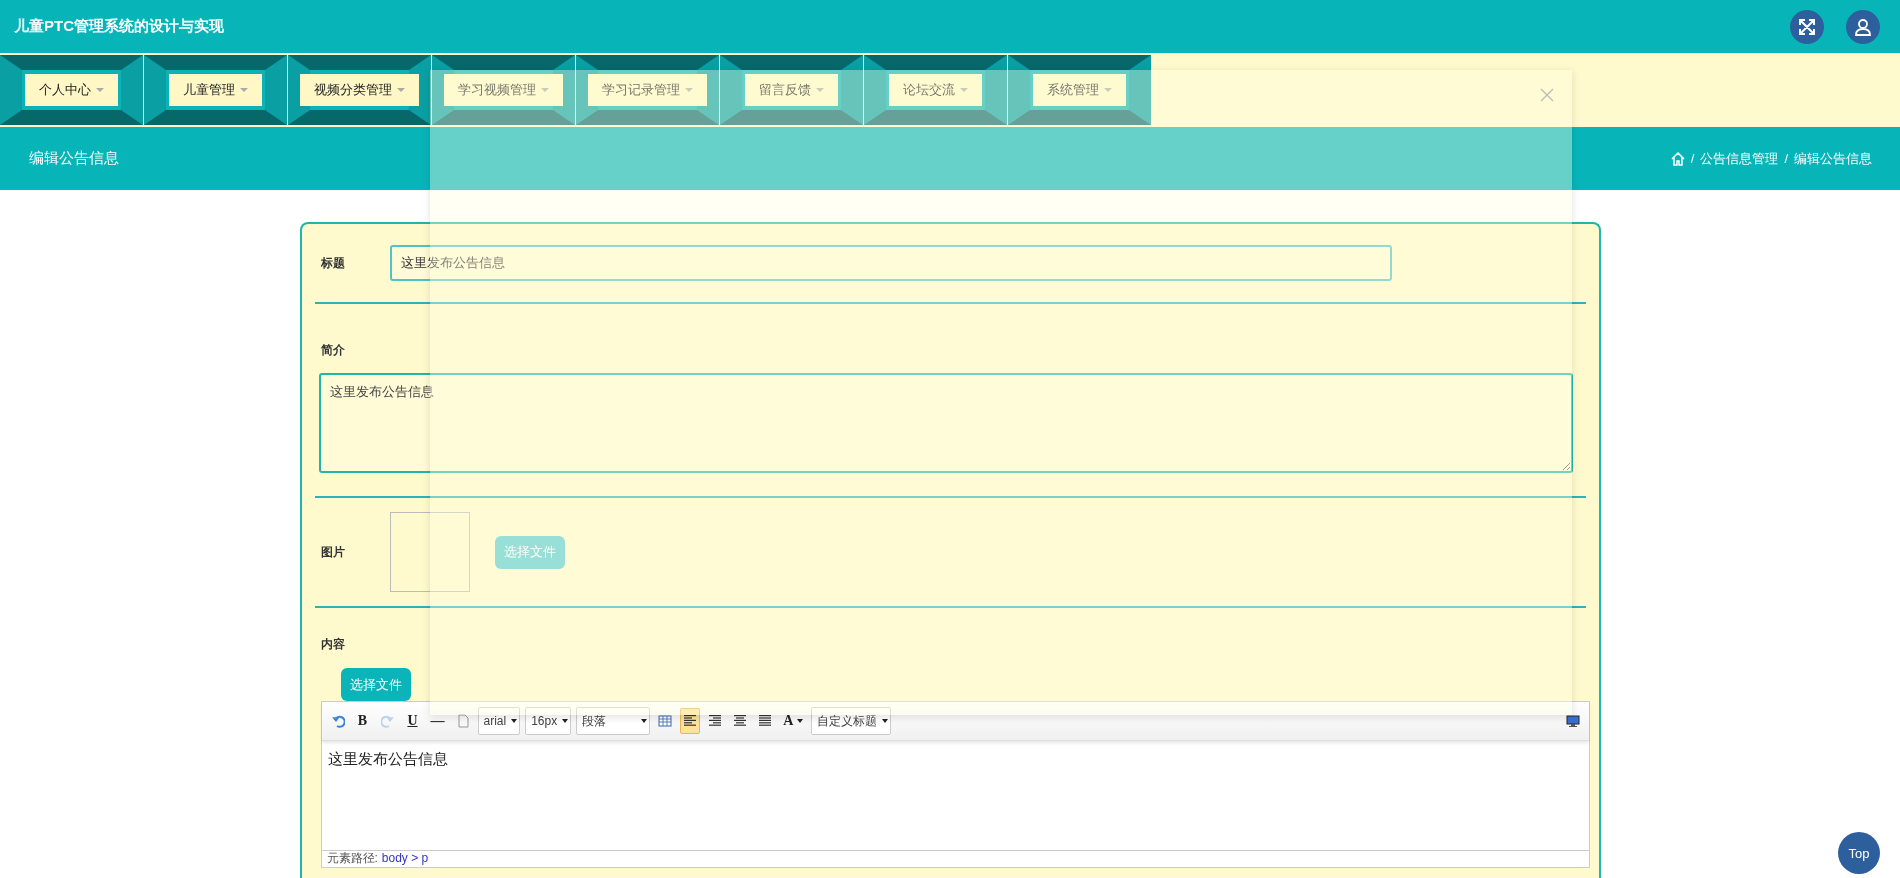  What do you see at coordinates (1859, 853) in the screenshot?
I see `back-to-top-button: Top` at bounding box center [1859, 853].